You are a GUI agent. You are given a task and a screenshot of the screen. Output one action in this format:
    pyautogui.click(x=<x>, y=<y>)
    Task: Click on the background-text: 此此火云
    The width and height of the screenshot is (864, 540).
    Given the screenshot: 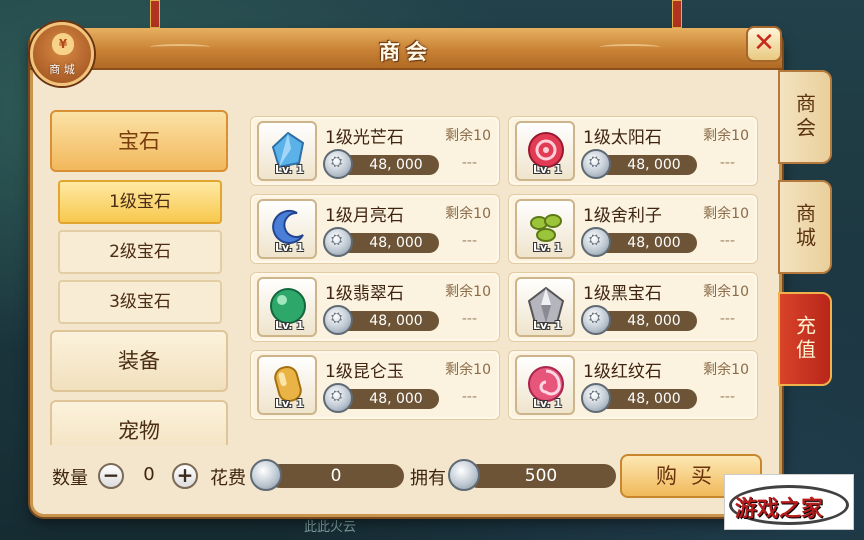 What is the action you would take?
    pyautogui.click(x=330, y=527)
    